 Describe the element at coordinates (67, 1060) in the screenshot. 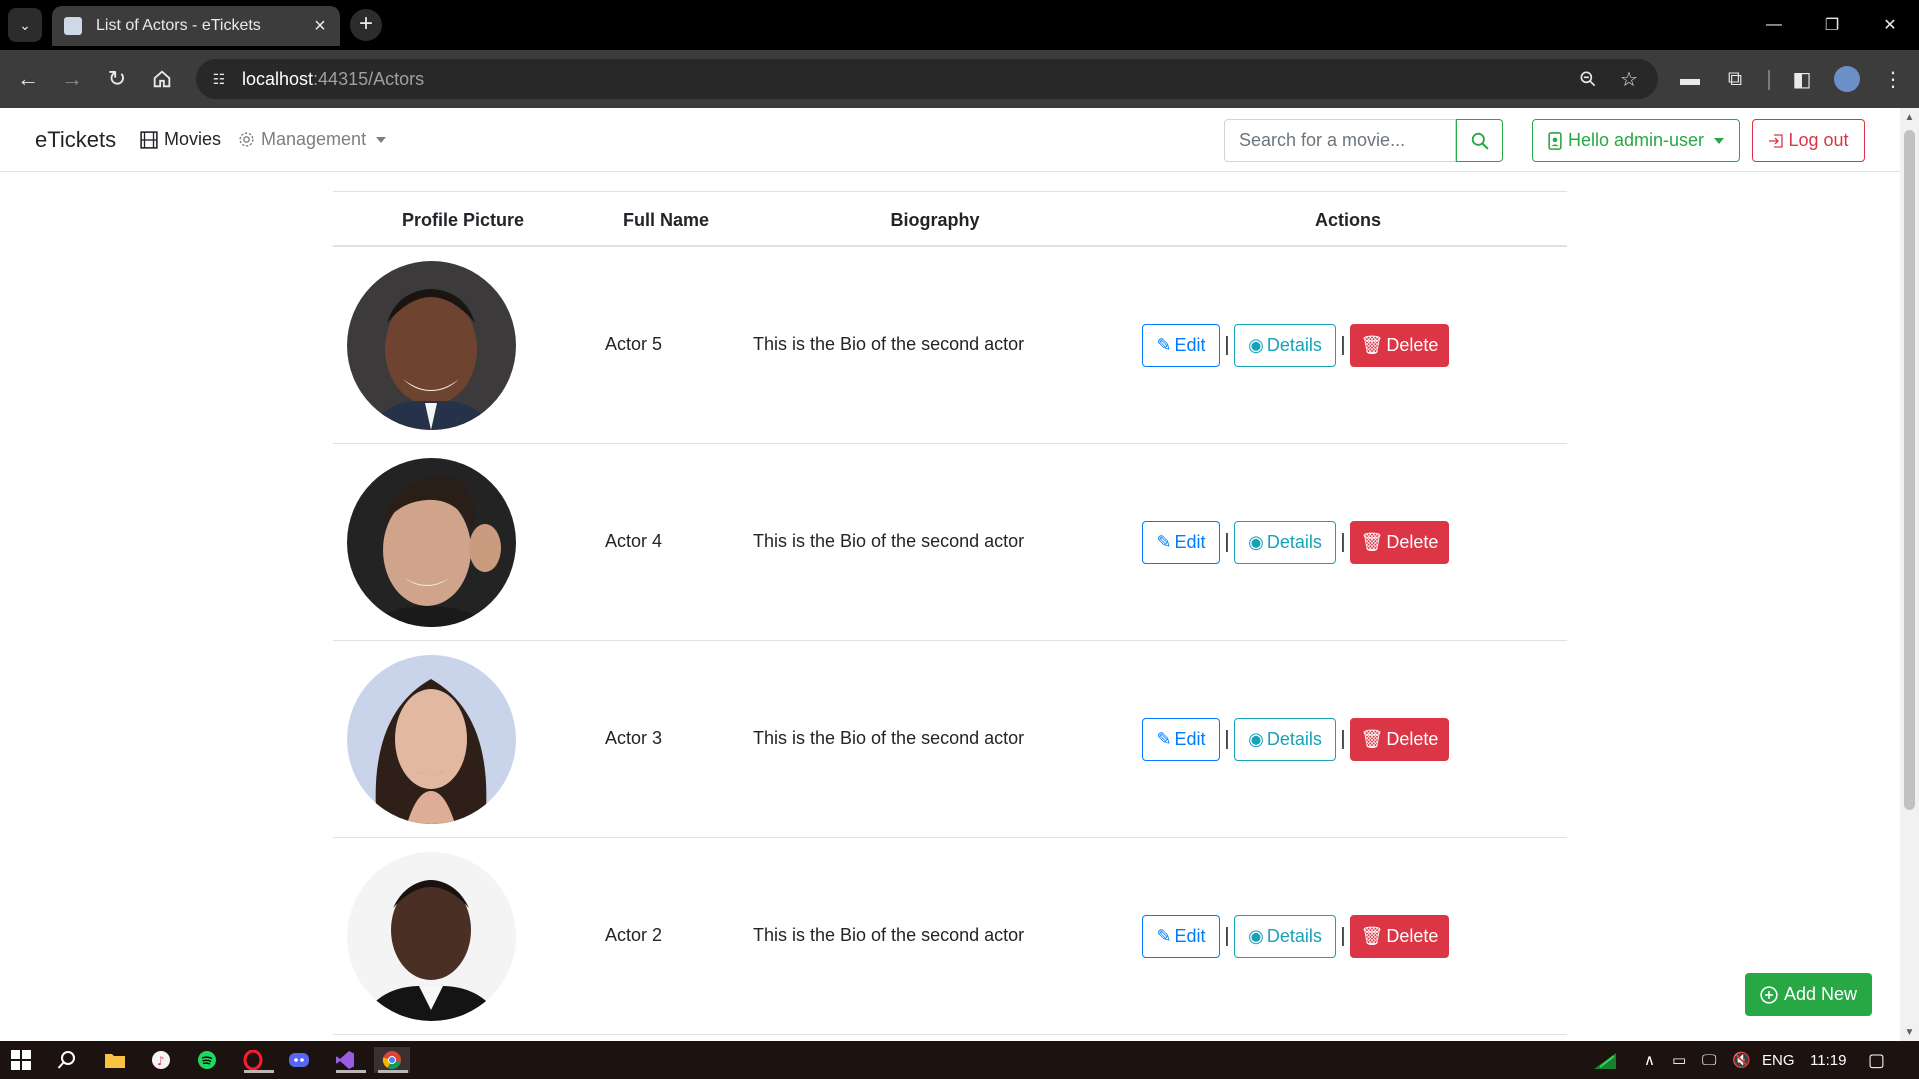

I see `taskbar-search-icon` at that location.